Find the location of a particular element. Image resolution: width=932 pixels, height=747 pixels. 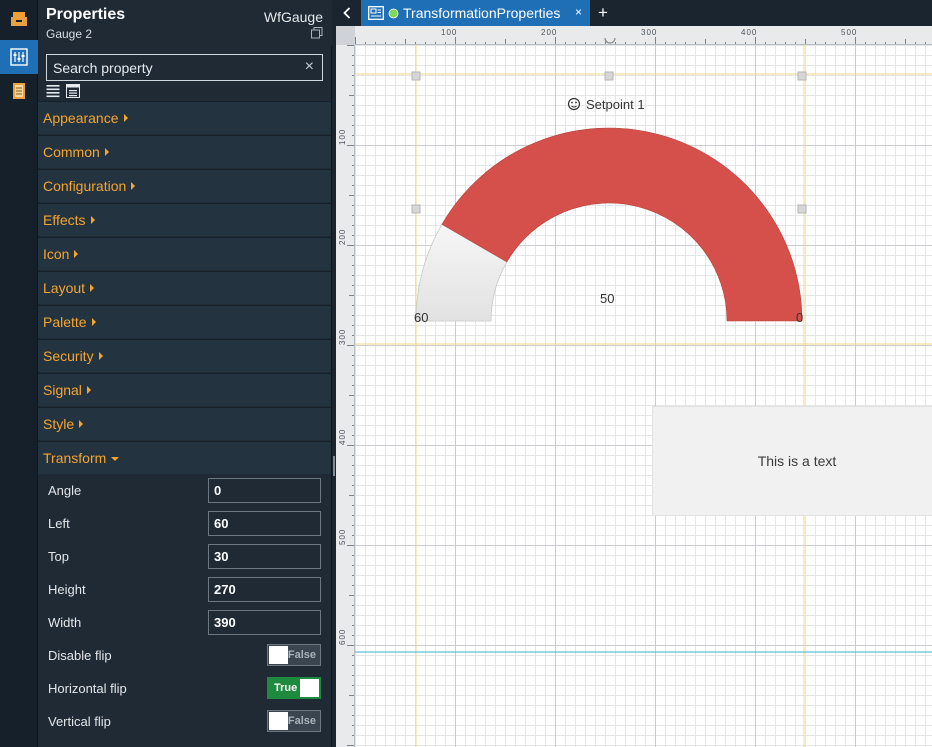

prop-label: Width is located at coordinates (65, 622).